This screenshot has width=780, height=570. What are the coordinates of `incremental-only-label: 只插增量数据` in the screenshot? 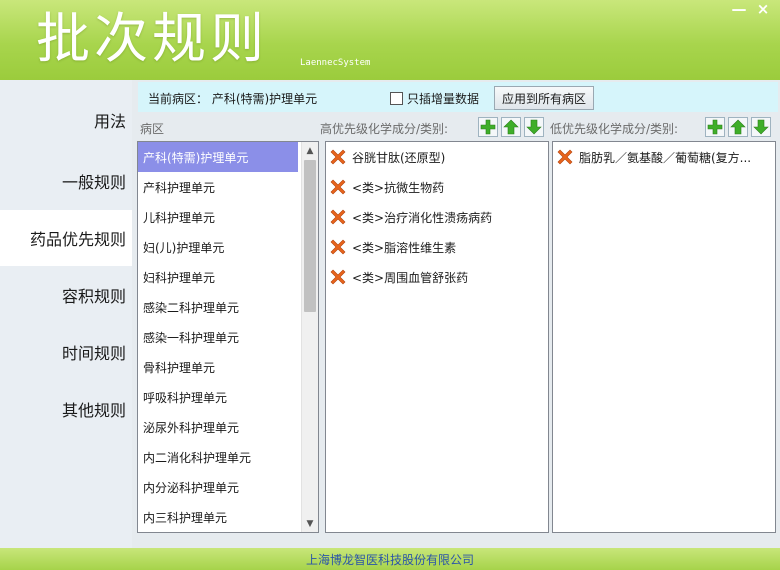 It's located at (443, 99).